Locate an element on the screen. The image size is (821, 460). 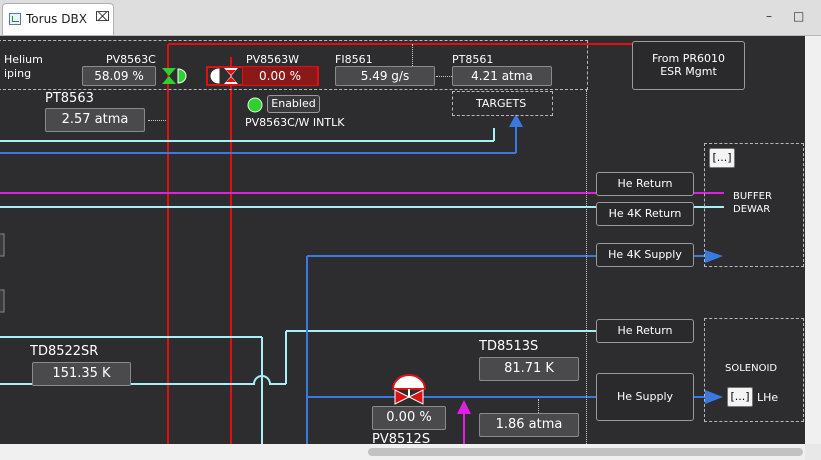
maximize-icon: □ is located at coordinates (798, 16).